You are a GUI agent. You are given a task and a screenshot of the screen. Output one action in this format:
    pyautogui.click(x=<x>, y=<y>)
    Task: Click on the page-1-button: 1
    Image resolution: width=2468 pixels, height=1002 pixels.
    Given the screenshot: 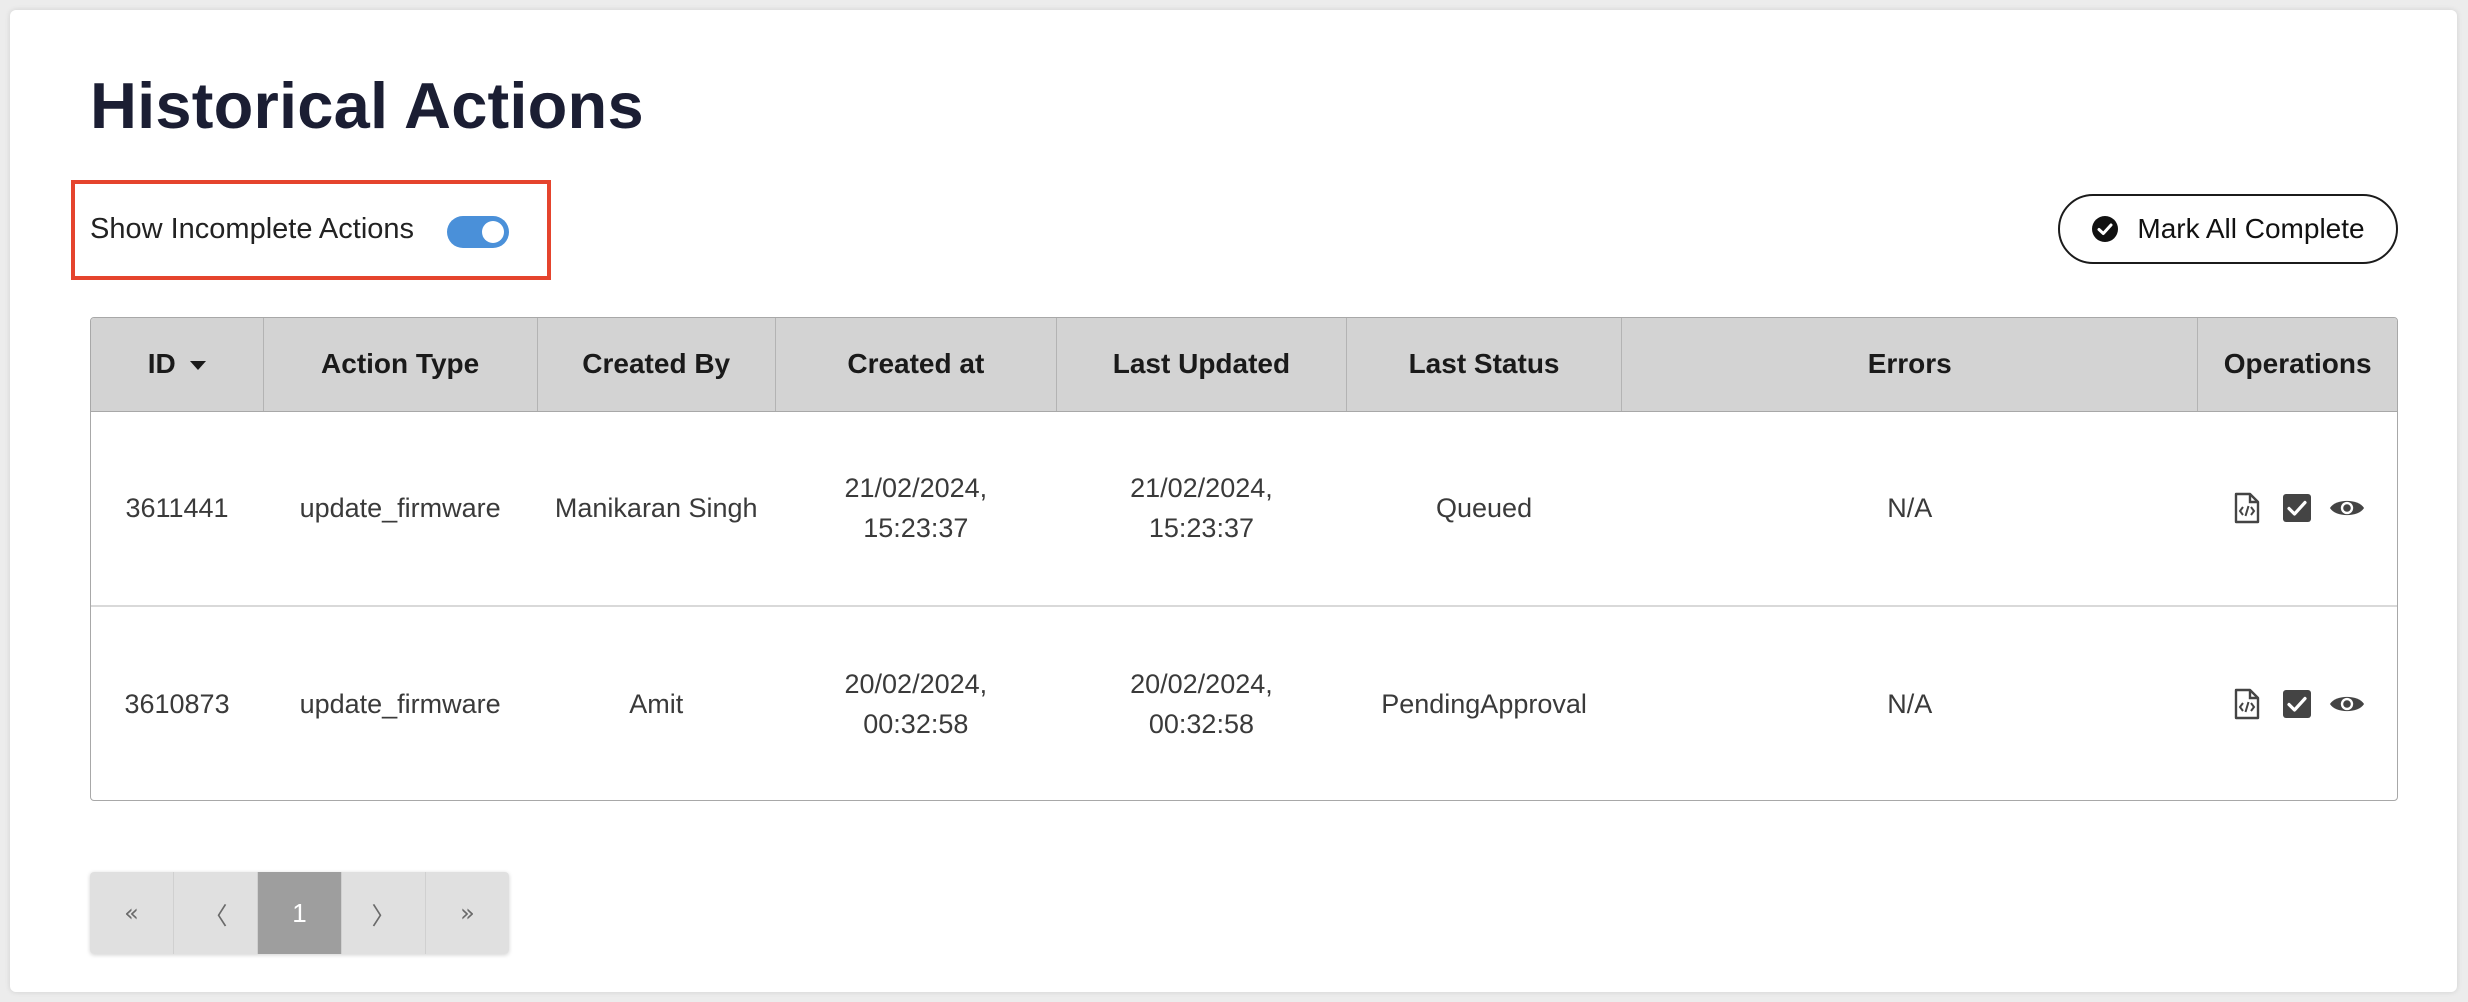 What is the action you would take?
    pyautogui.click(x=300, y=913)
    